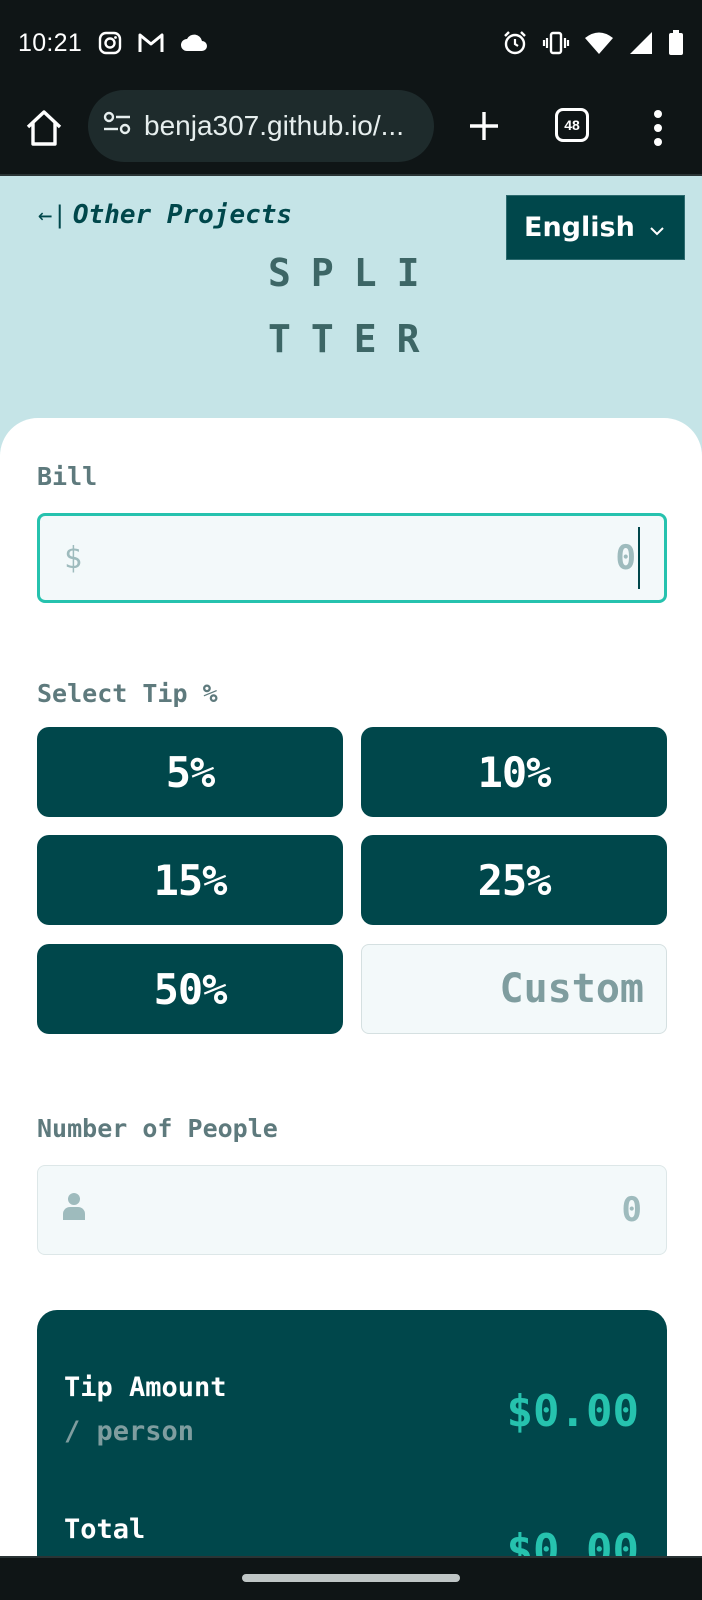 The width and height of the screenshot is (702, 1600). What do you see at coordinates (354, 339) in the screenshot?
I see `logo-line-2: TTER` at bounding box center [354, 339].